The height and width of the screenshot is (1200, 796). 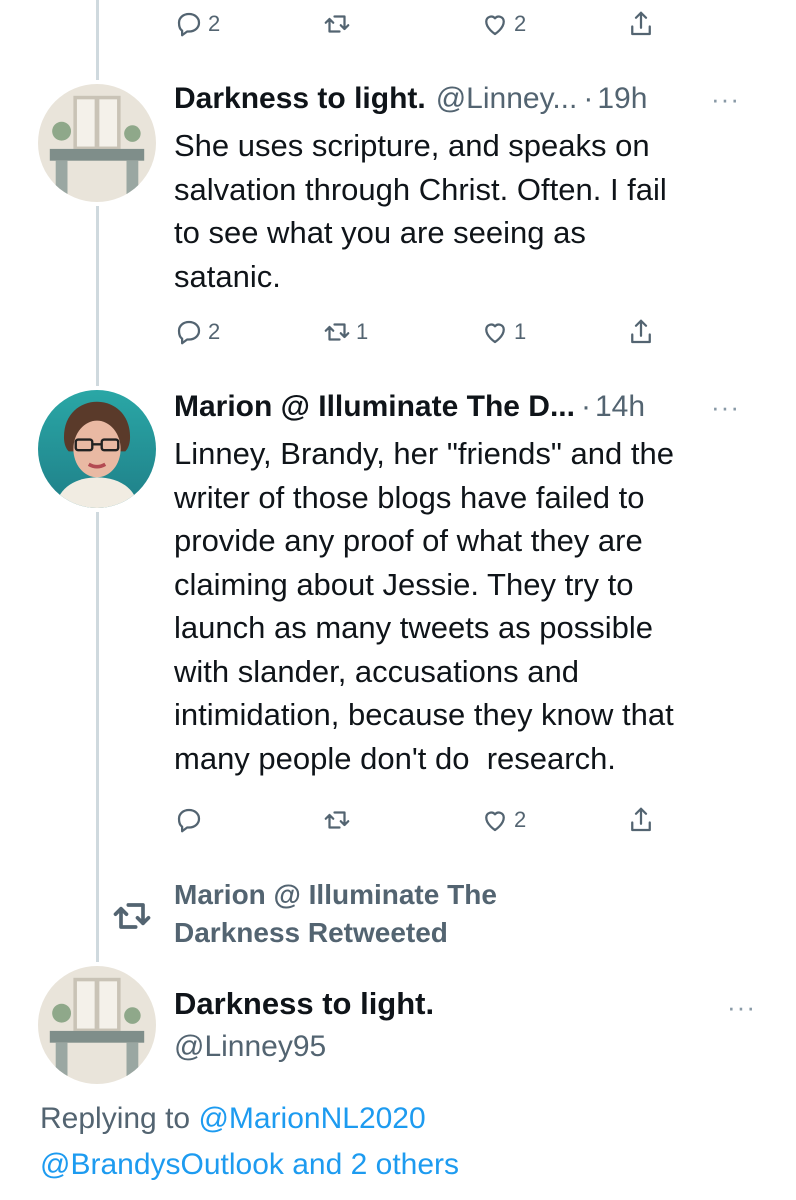 What do you see at coordinates (424, 24) in the screenshot?
I see `top-tweet-actions: 2 2` at bounding box center [424, 24].